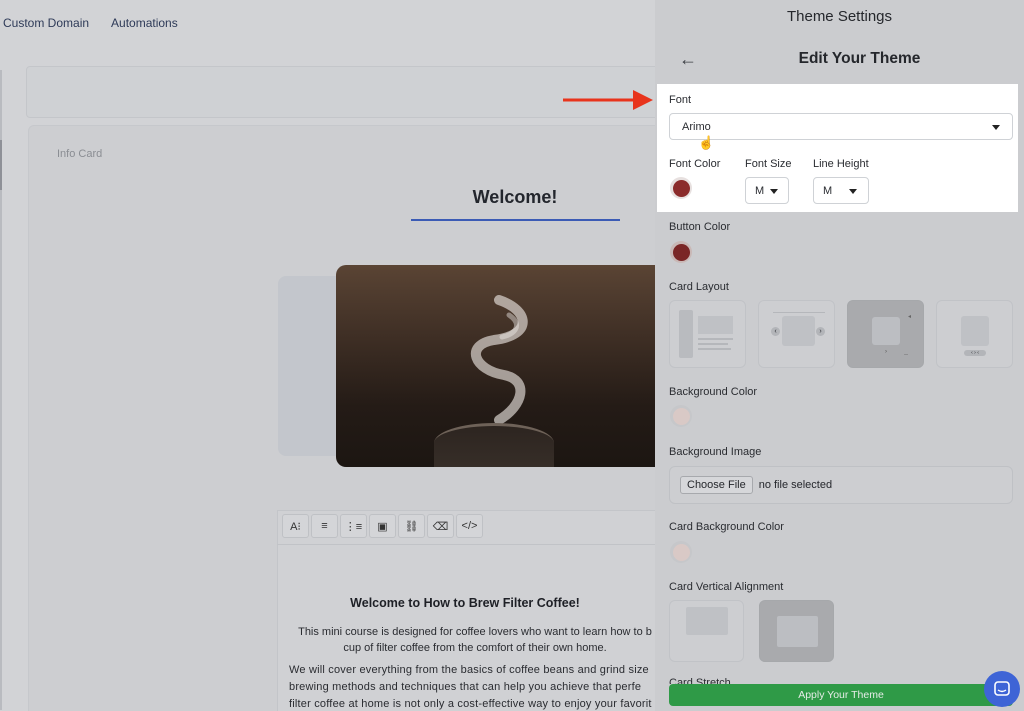  What do you see at coordinates (494, 445) in the screenshot?
I see `coffee-cup` at bounding box center [494, 445].